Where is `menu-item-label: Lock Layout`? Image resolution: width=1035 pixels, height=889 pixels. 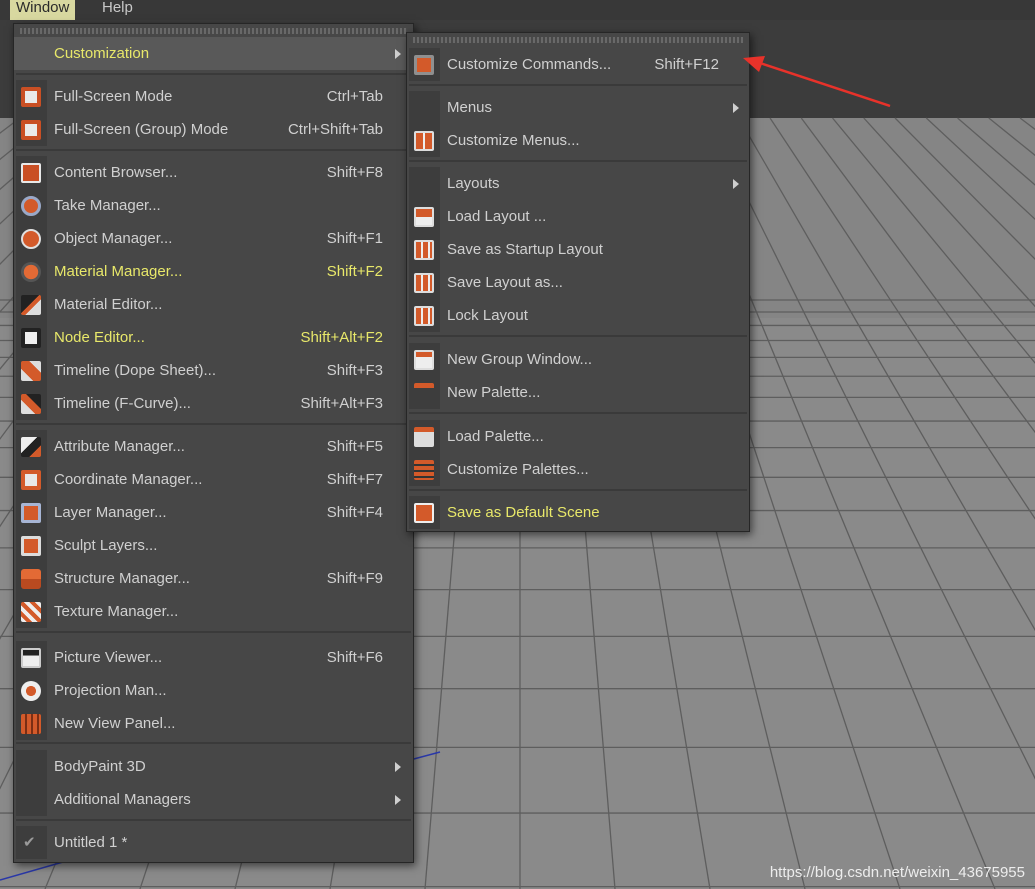 menu-item-label: Lock Layout is located at coordinates (487, 315).